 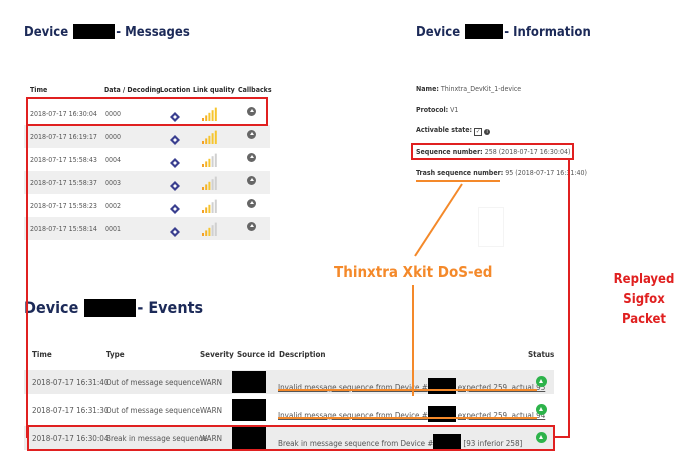 I want to click on info-activable-state: Activable state: ✓ i, so click(x=453, y=131).